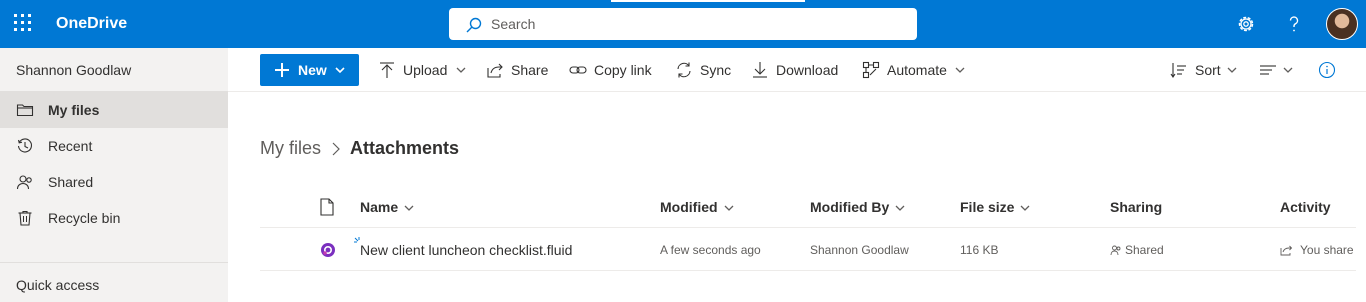 The height and width of the screenshot is (302, 1366). Describe the element at coordinates (917, 70) in the screenshot. I see `automate-label: Automate` at that location.